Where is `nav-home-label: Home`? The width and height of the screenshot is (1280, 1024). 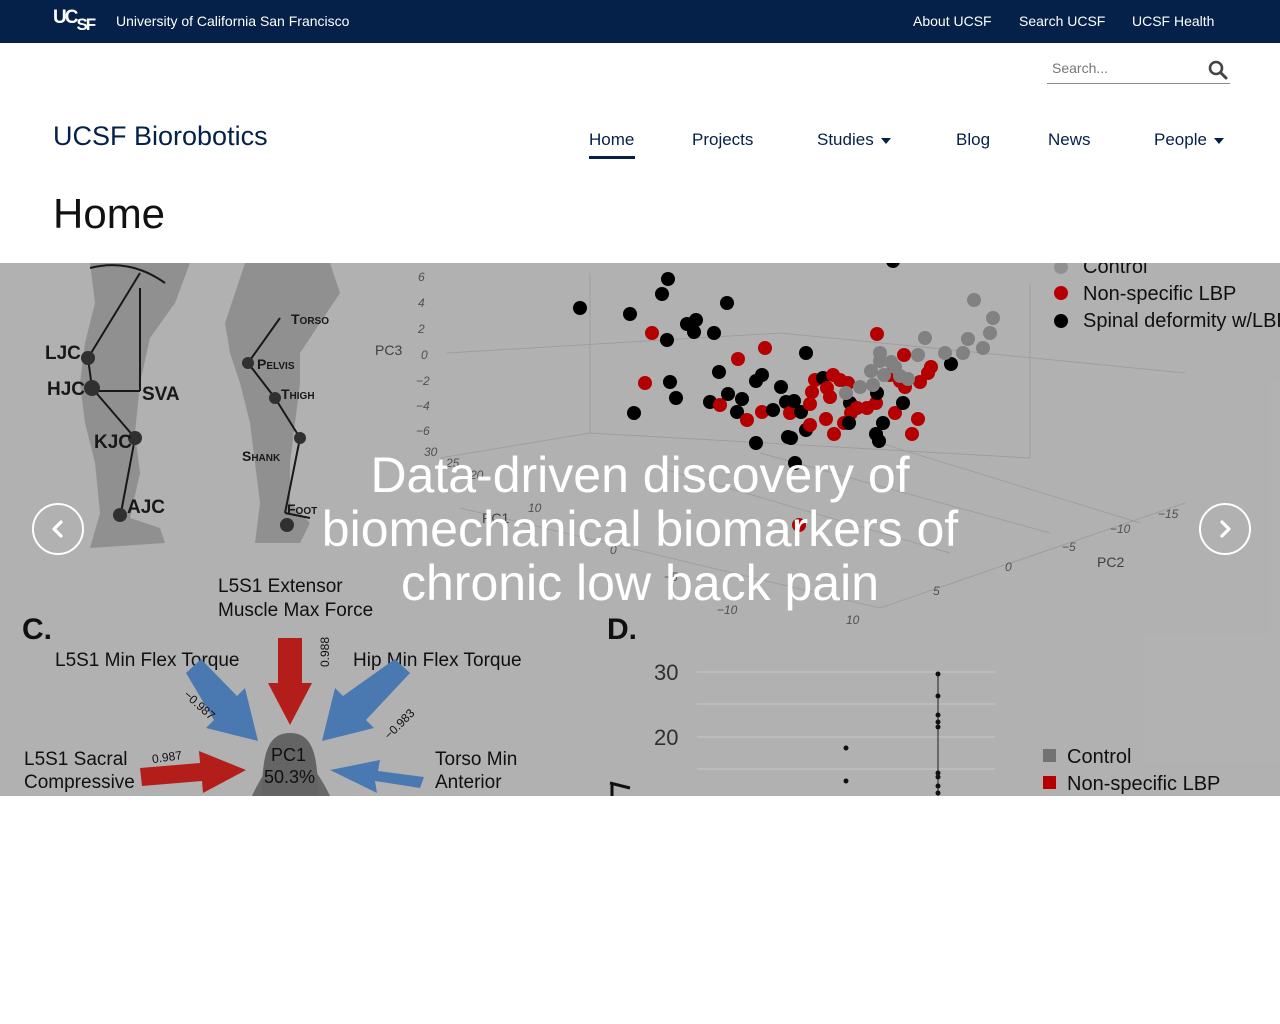
nav-home-label: Home is located at coordinates (612, 139).